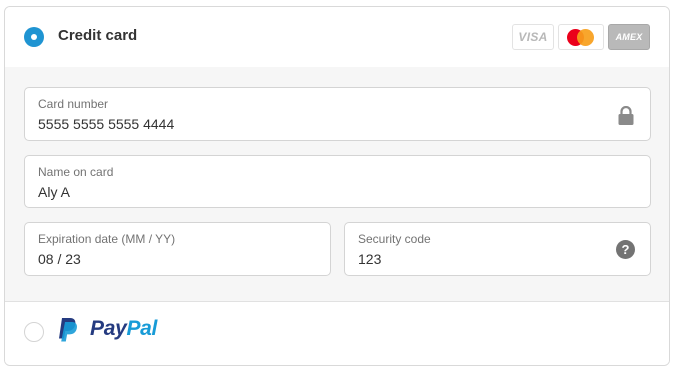  What do you see at coordinates (98, 35) in the screenshot?
I see `credit-card-label: Credit card` at bounding box center [98, 35].